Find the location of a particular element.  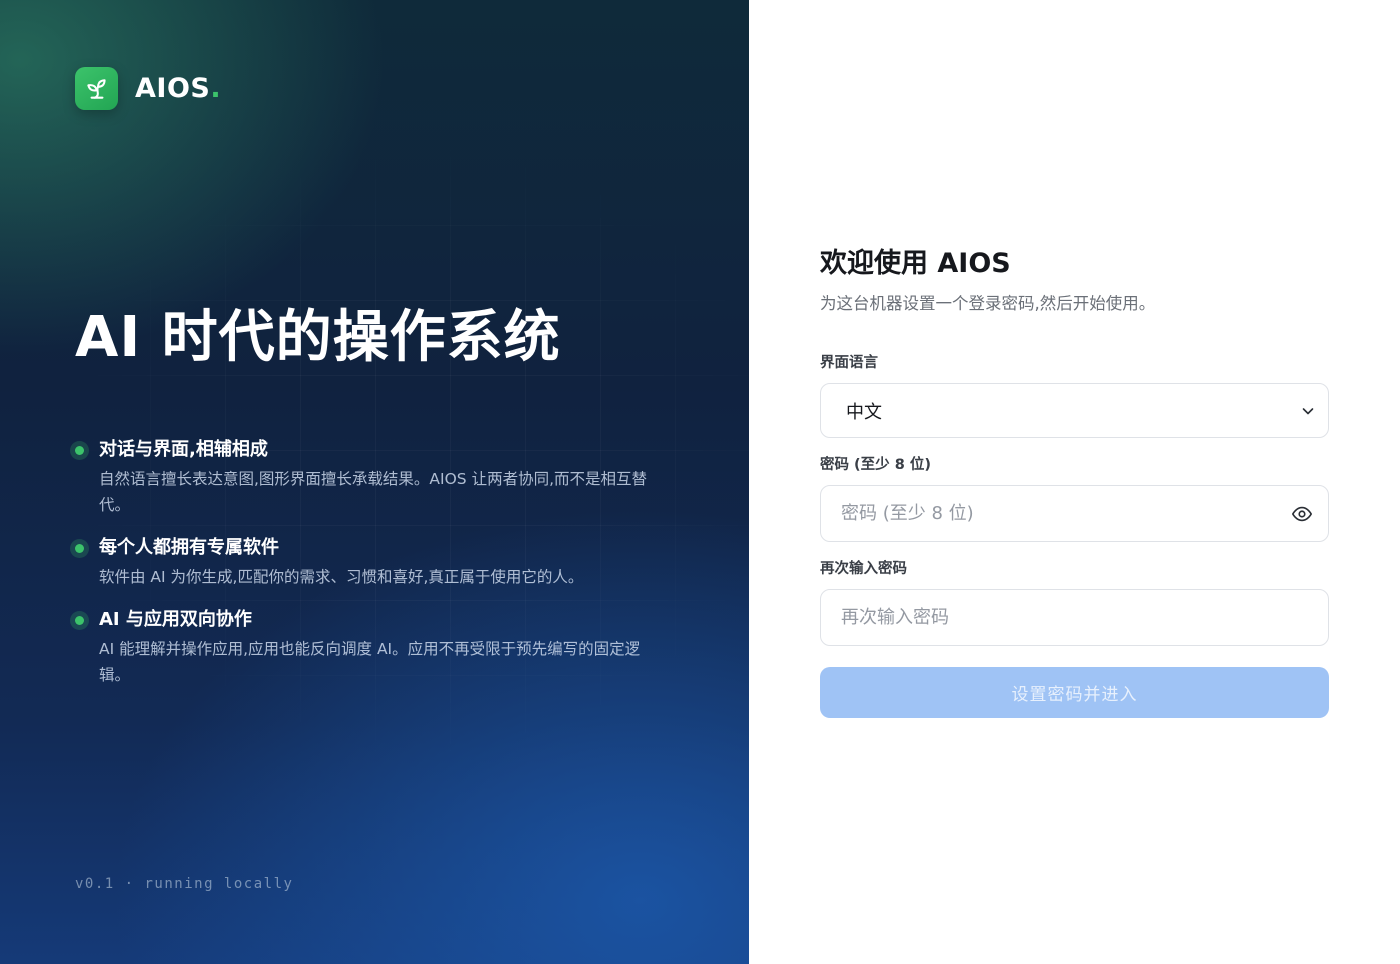

form-title: 欢迎使用 AIOS is located at coordinates (915, 263).